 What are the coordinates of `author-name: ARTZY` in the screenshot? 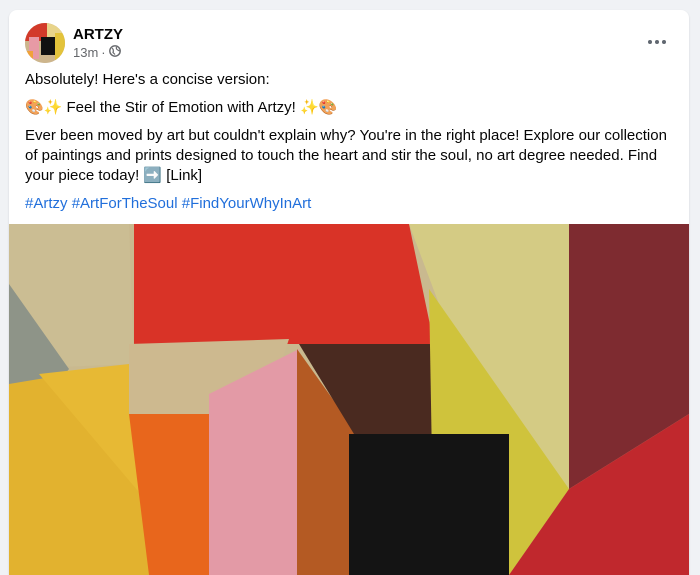 It's located at (98, 34).